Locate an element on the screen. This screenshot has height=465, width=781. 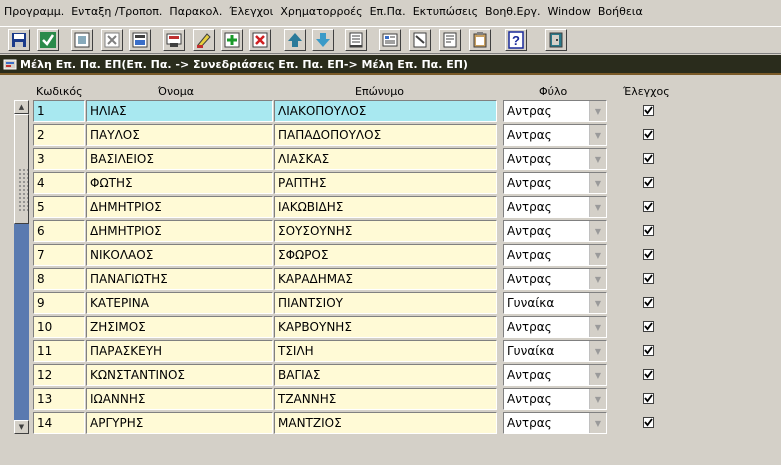
code-field: 11 is located at coordinates (59, 351).